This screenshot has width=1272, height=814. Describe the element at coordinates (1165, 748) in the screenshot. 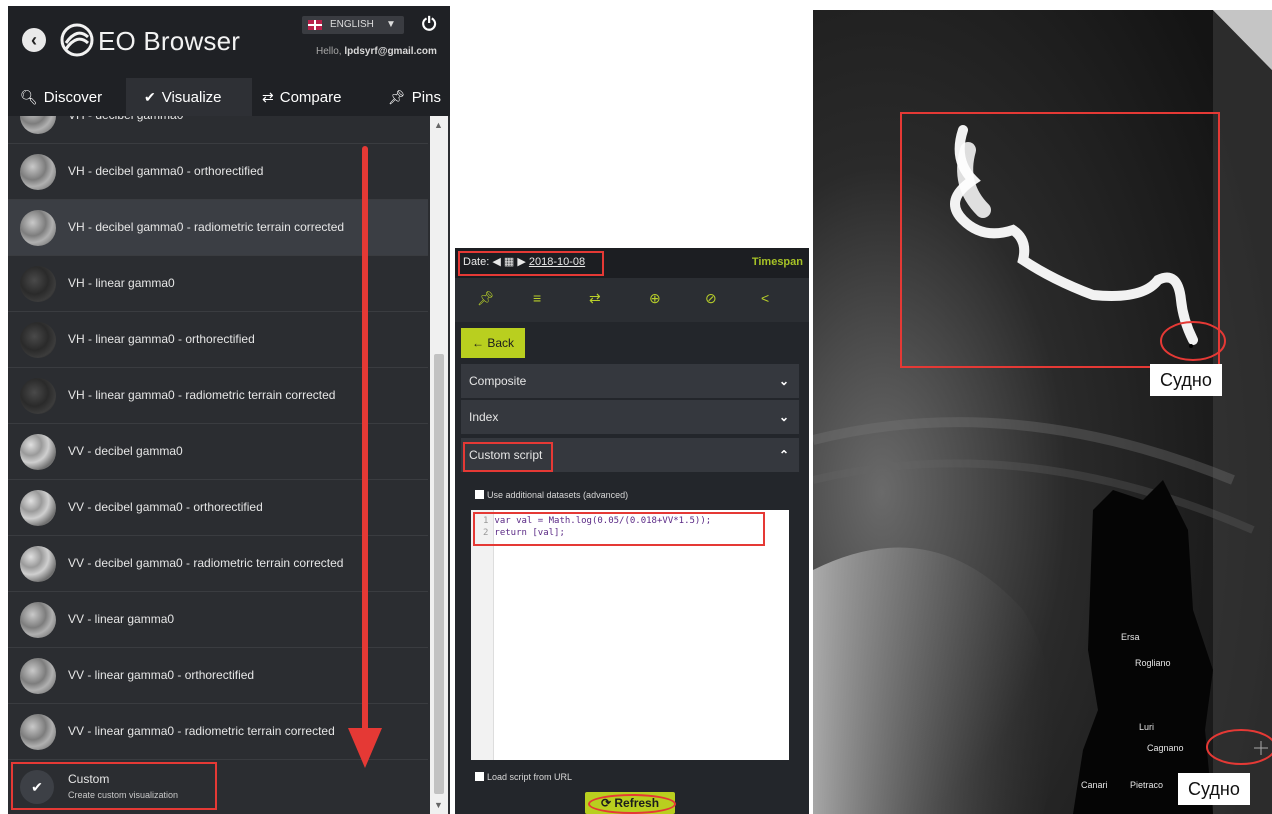

I see `place-label: Cagnano` at that location.